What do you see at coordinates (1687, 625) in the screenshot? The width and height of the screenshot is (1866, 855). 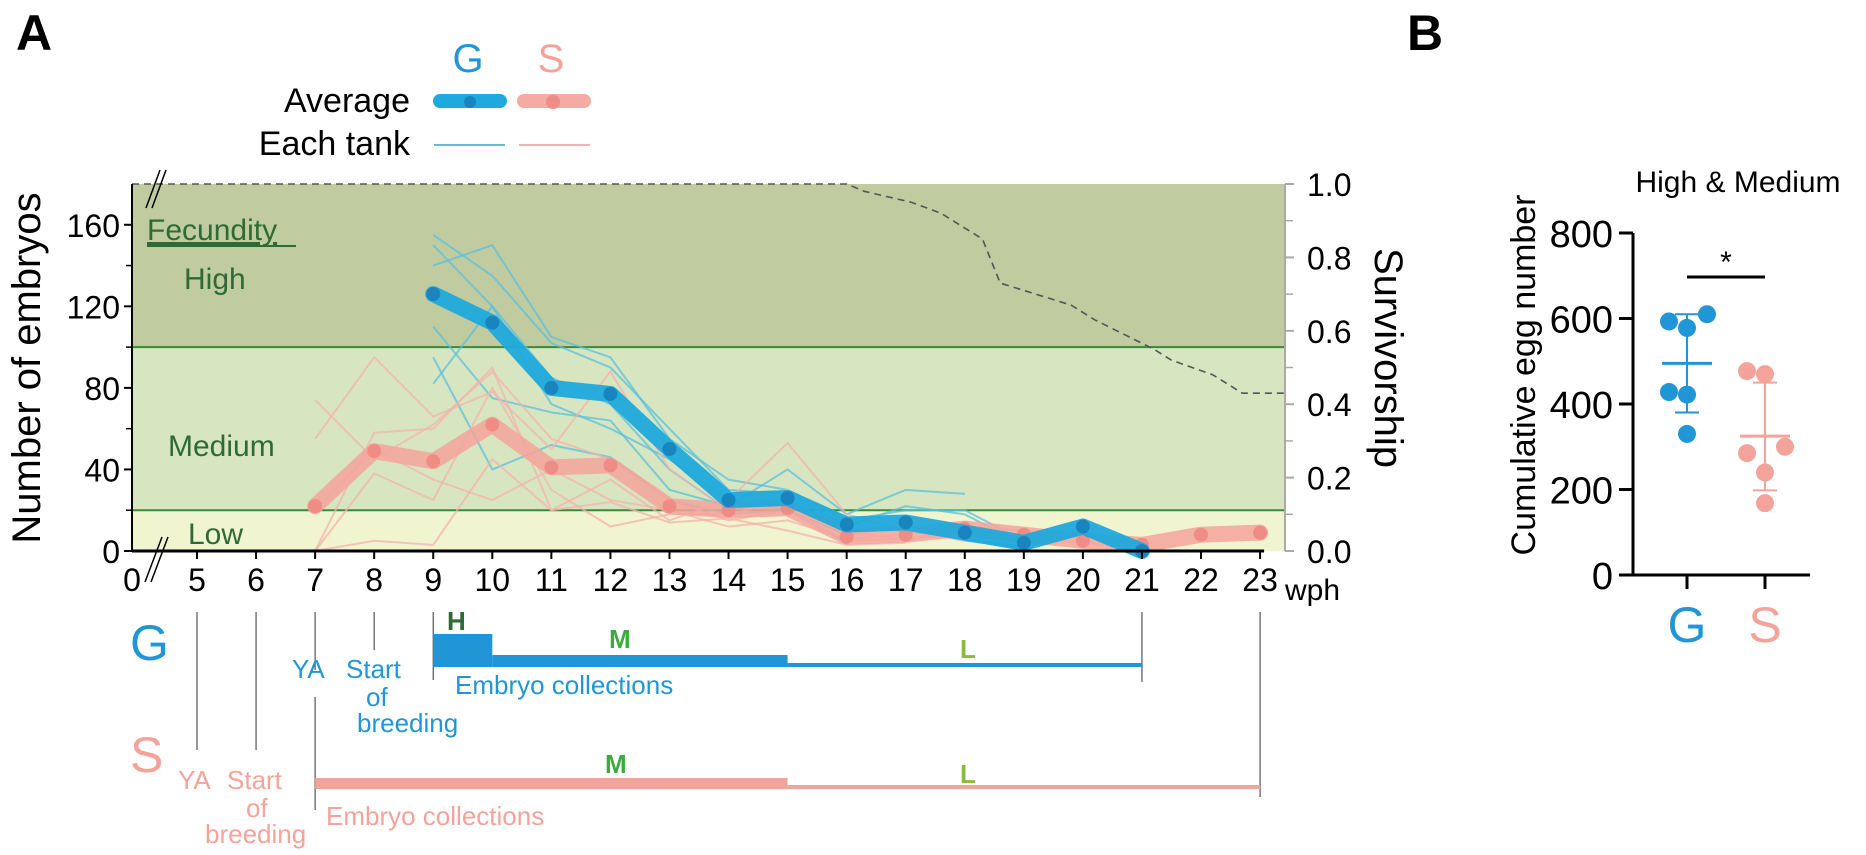 I see `panel-b-cat-g: G` at bounding box center [1687, 625].